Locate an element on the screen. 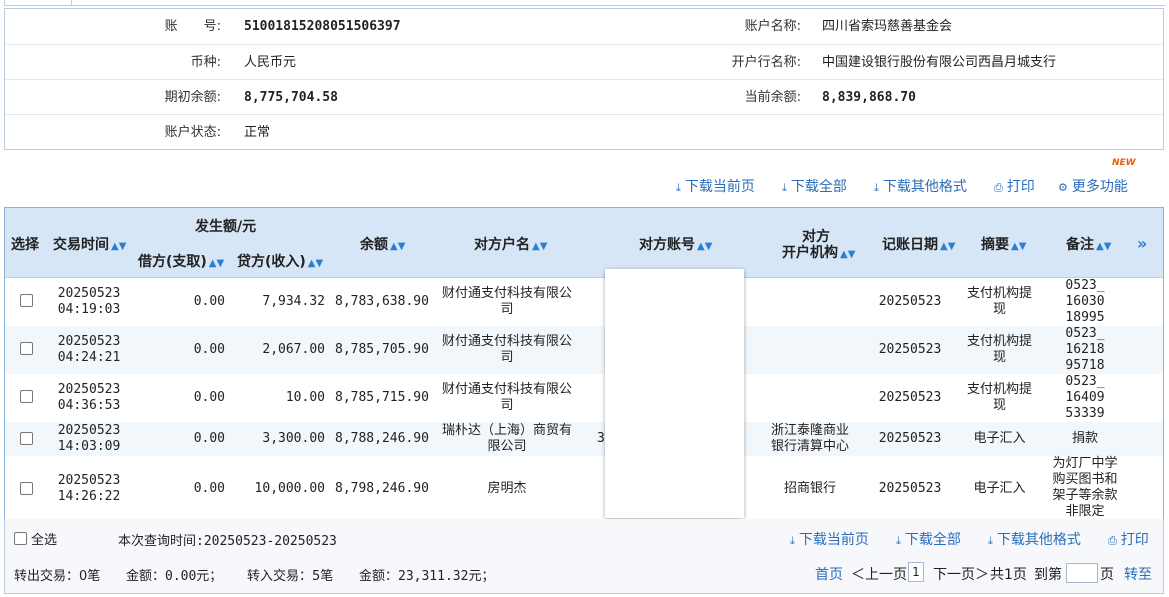  col-summary: 摘要 ▲▼ is located at coordinates (1003, 244).